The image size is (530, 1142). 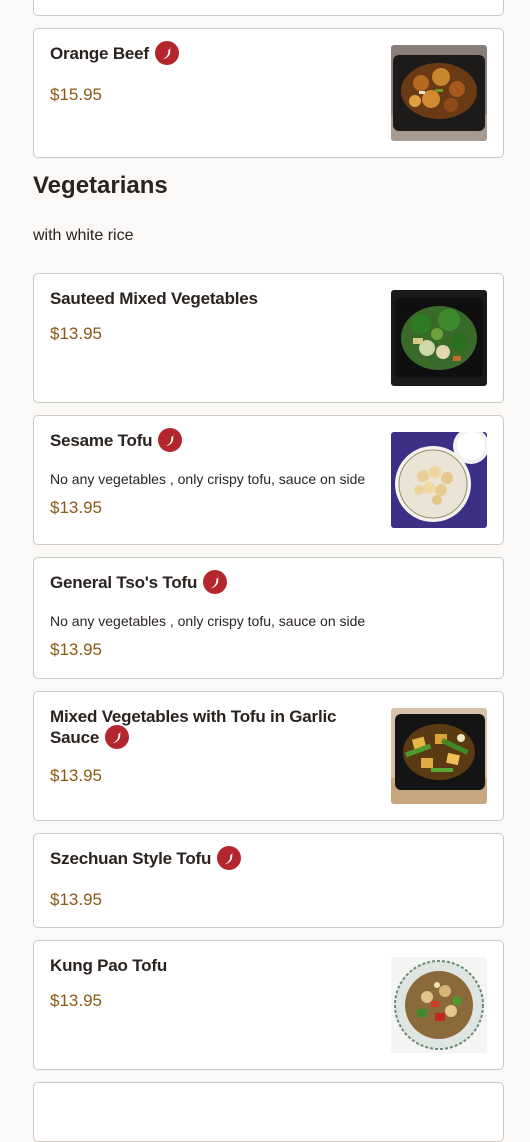 What do you see at coordinates (109, 965) in the screenshot?
I see `menu-item-name: Kung Pao Tofu` at bounding box center [109, 965].